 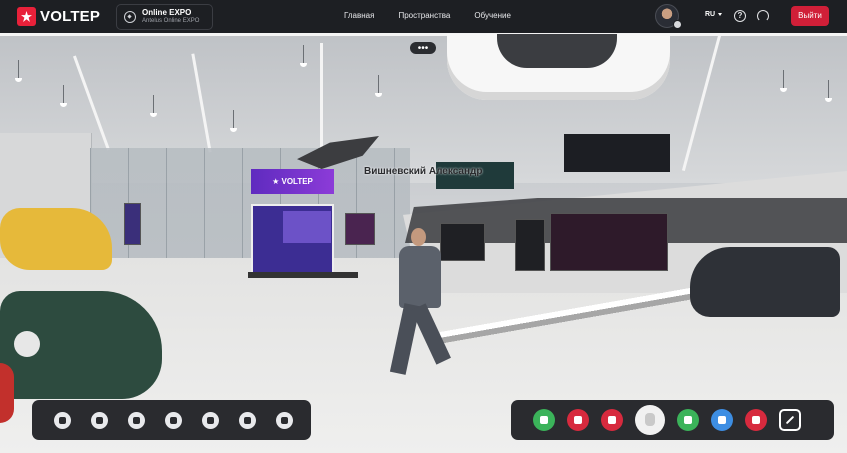 I want to click on player-avatar, so click(x=425, y=308).